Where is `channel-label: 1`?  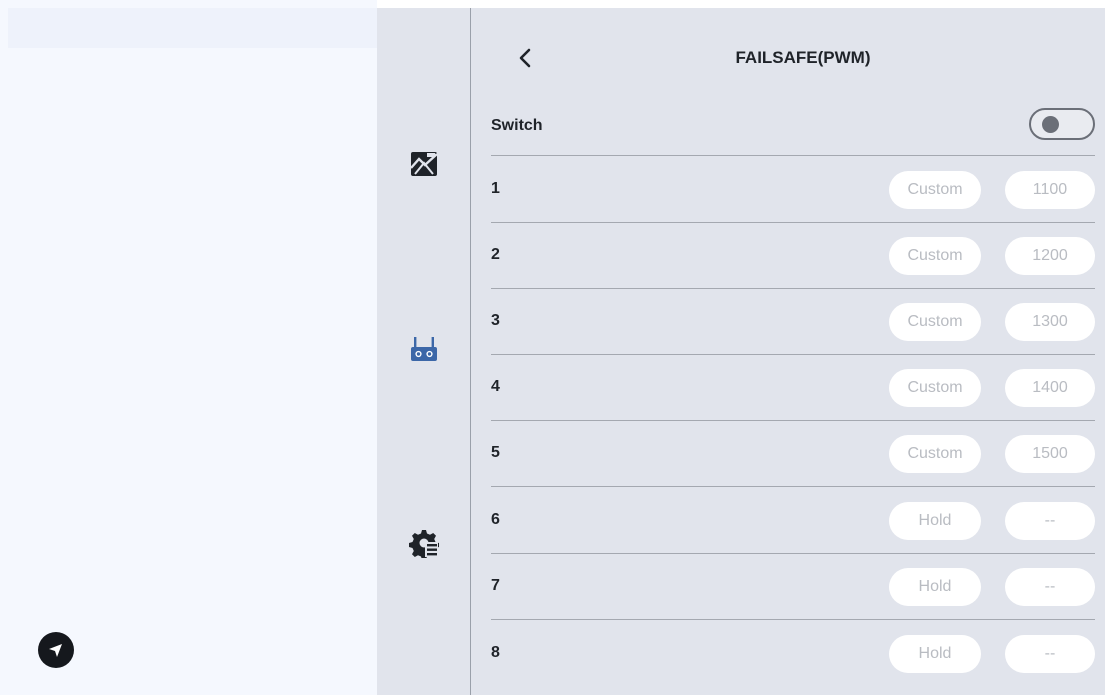
channel-label: 1 is located at coordinates (495, 188).